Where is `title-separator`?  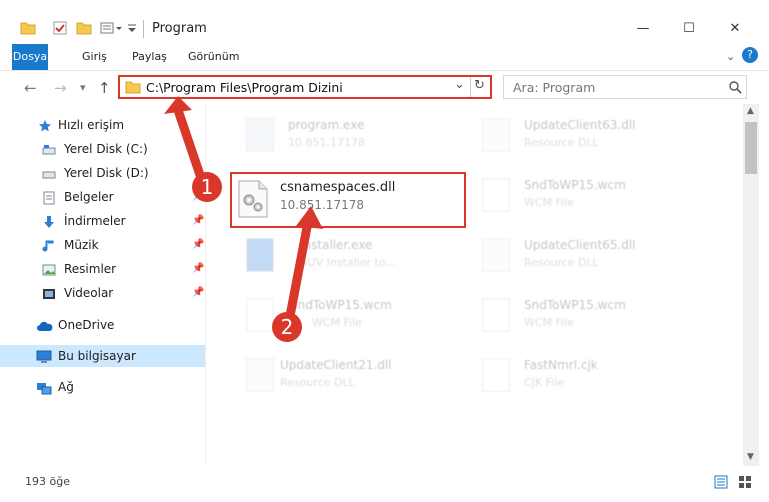 title-separator is located at coordinates (143, 29).